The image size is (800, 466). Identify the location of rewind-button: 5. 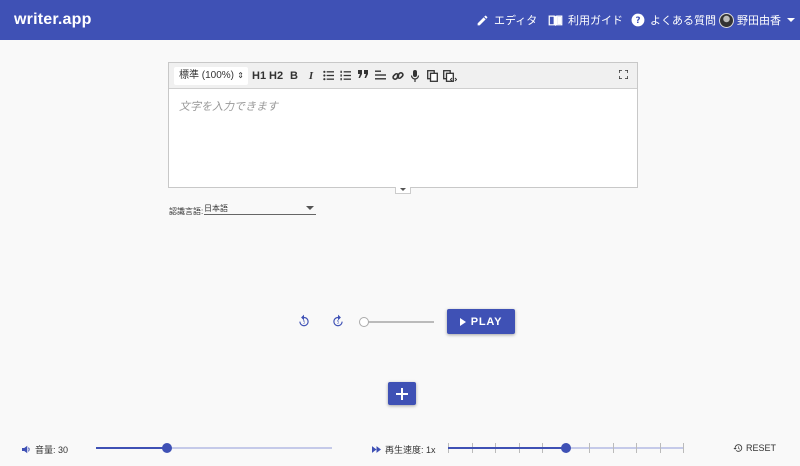
(304, 321).